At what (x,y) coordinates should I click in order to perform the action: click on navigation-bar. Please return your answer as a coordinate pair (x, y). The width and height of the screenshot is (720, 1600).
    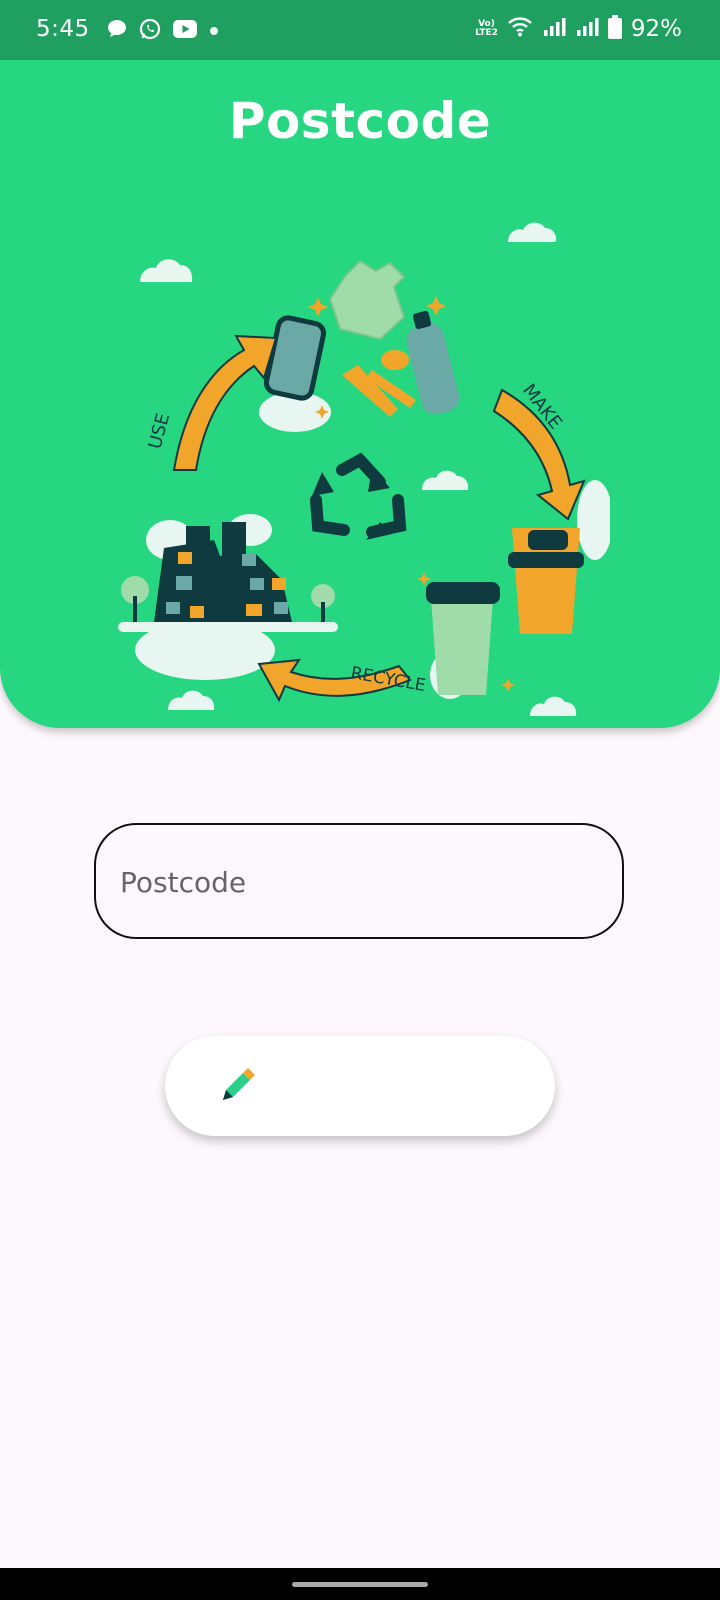
    Looking at the image, I should click on (360, 1584).